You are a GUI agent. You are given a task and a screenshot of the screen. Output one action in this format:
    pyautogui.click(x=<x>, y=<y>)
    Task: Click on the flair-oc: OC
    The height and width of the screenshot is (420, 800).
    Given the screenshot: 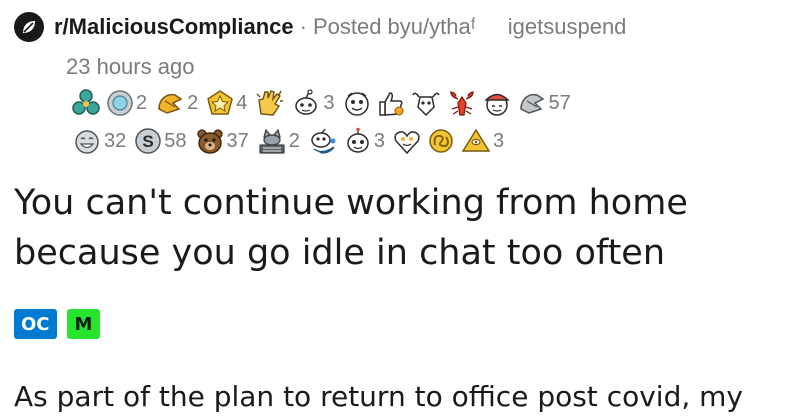 What is the action you would take?
    pyautogui.click(x=35, y=324)
    